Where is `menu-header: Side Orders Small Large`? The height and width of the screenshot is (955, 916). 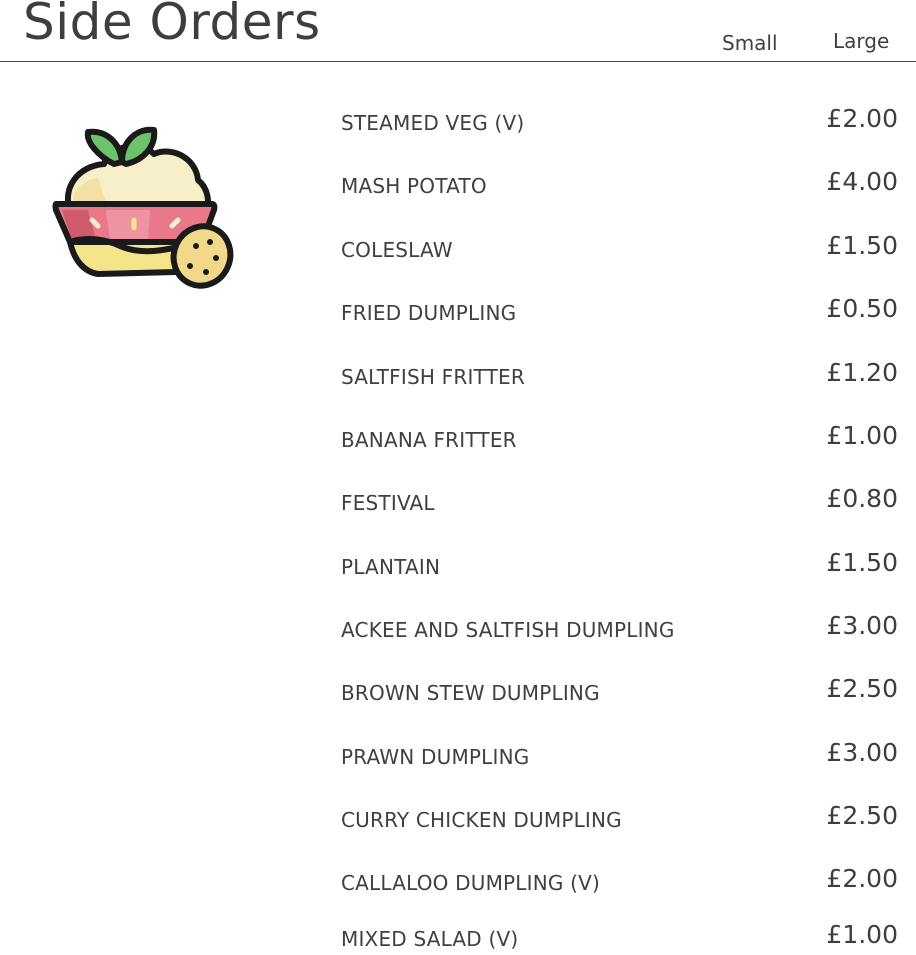
menu-header: Side Orders Small Large is located at coordinates (458, 31).